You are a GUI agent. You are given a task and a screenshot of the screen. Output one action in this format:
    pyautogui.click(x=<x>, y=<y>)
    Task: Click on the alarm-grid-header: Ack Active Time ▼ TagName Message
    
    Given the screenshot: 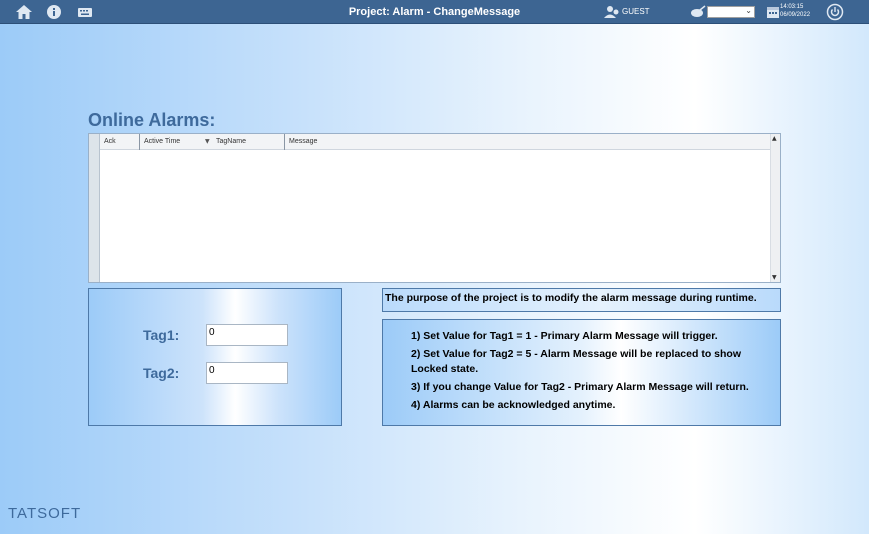 What is the action you would take?
    pyautogui.click(x=435, y=142)
    